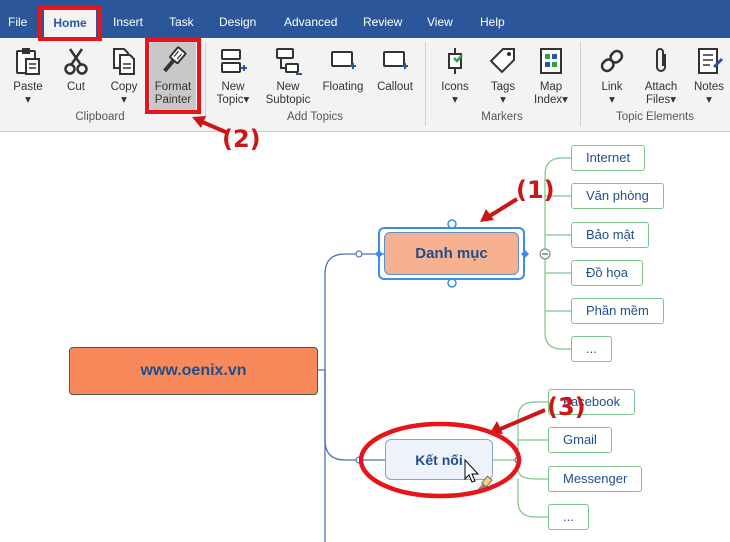 This screenshot has width=730, height=542. Describe the element at coordinates (451, 253) in the screenshot. I see `main-topic-danh-muc: Danh mục` at that location.